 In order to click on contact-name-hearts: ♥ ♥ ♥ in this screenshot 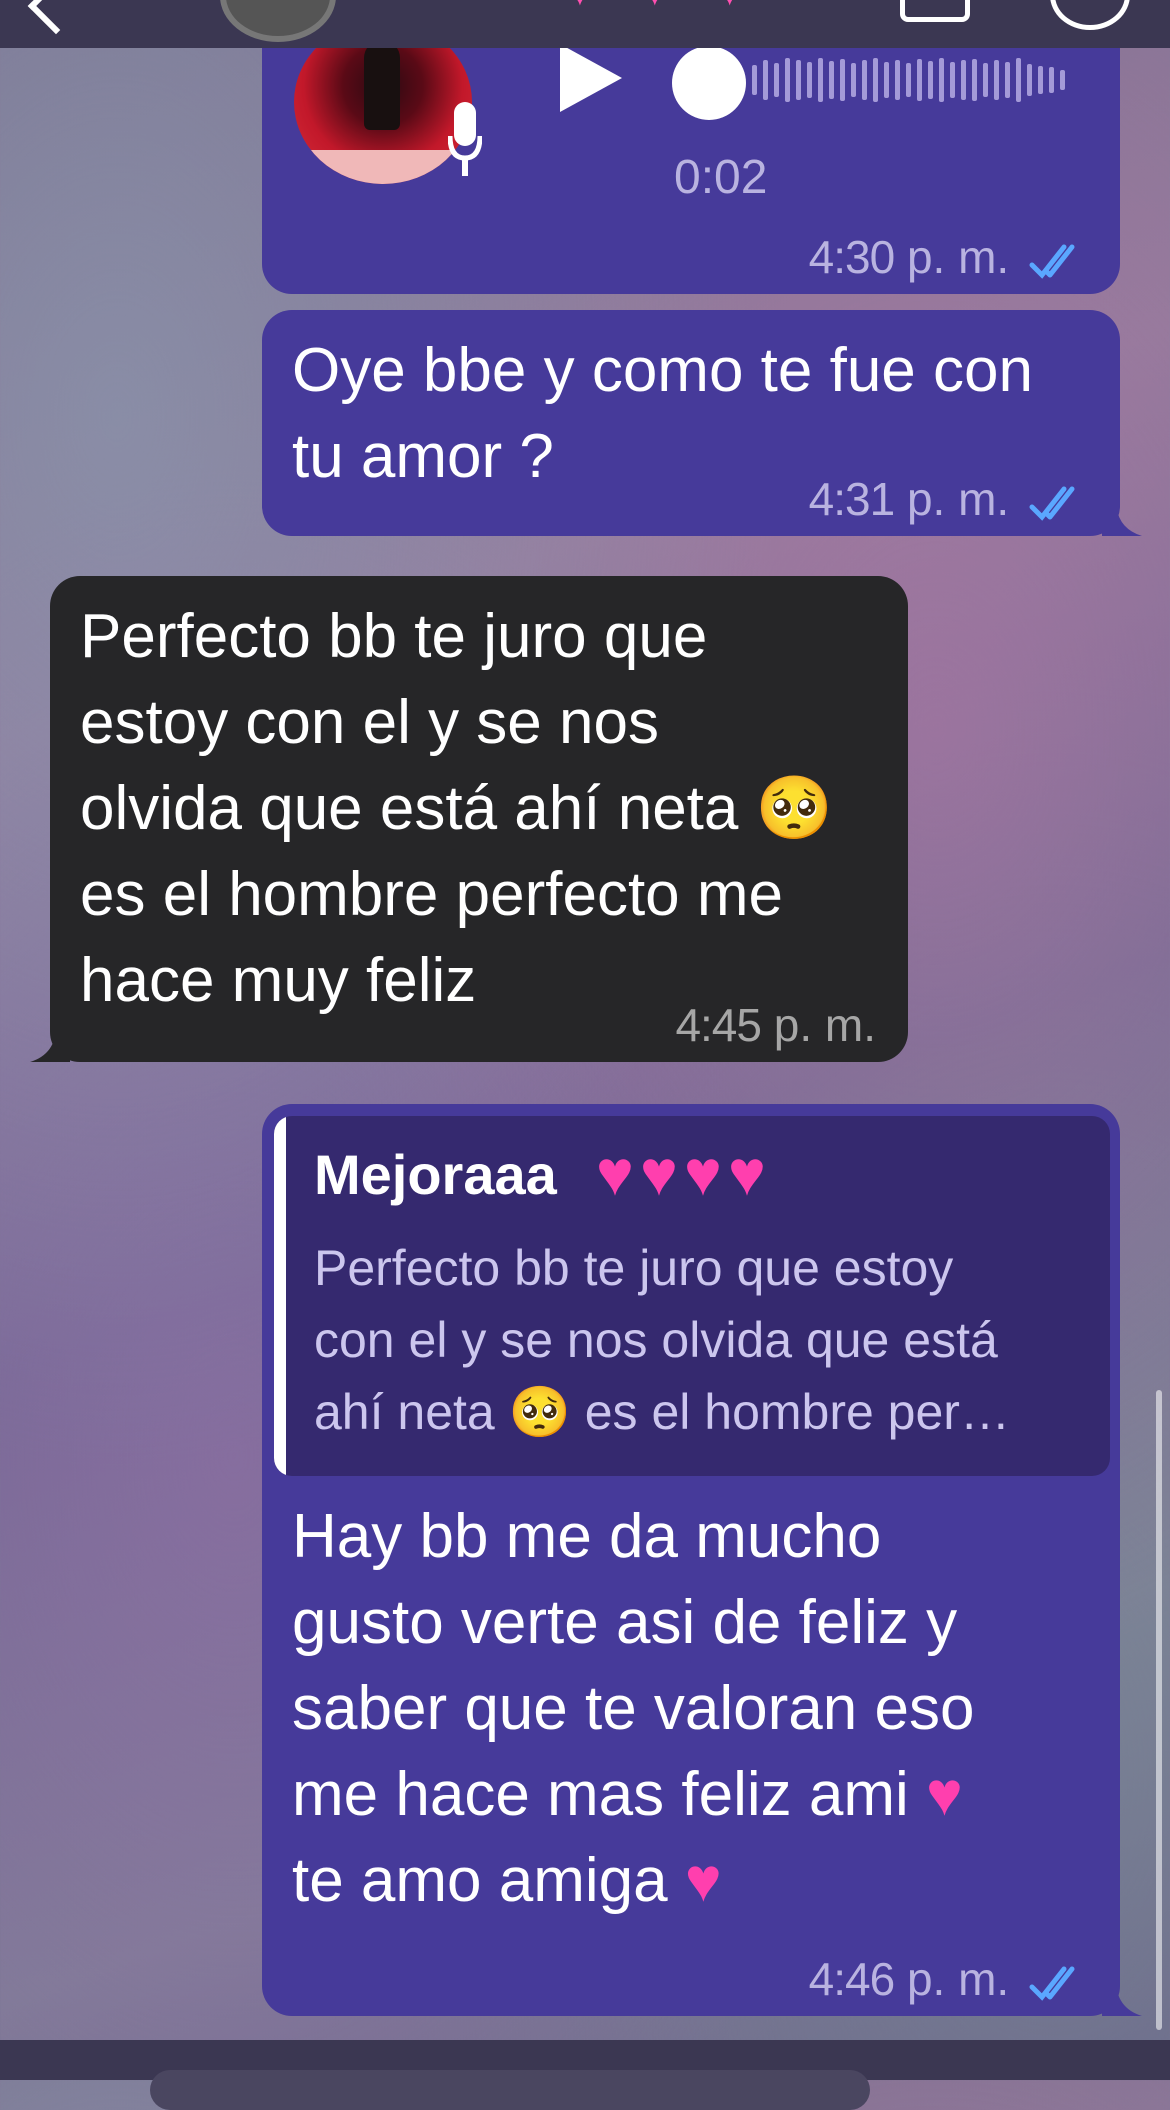, I will do `click(664, 7)`.